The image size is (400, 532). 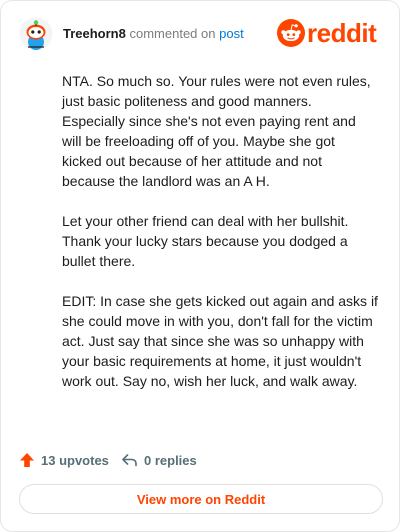 What do you see at coordinates (129, 460) in the screenshot?
I see `reply-arrow-icon` at bounding box center [129, 460].